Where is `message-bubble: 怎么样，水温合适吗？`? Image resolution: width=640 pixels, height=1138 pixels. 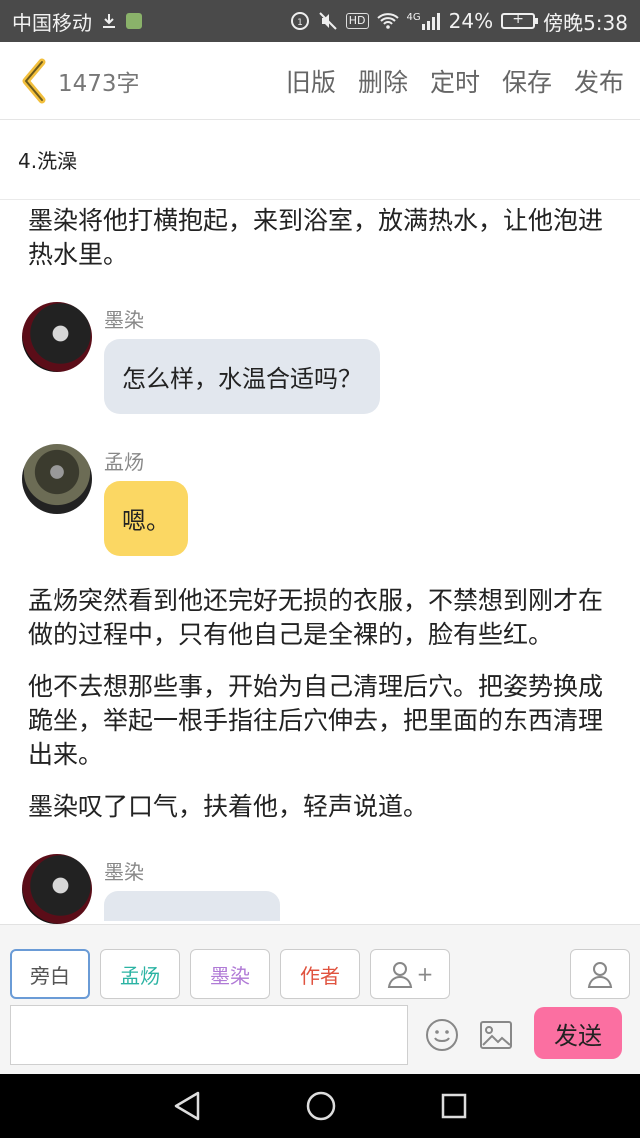 message-bubble: 怎么样，水温合适吗？ is located at coordinates (242, 376).